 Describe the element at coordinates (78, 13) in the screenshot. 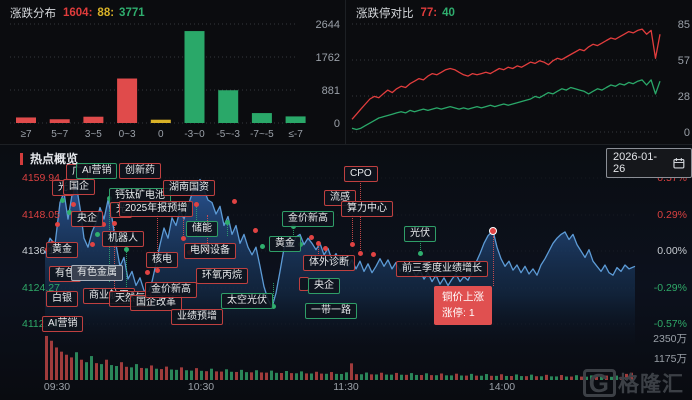

I see `distribution-count: 1604:` at that location.